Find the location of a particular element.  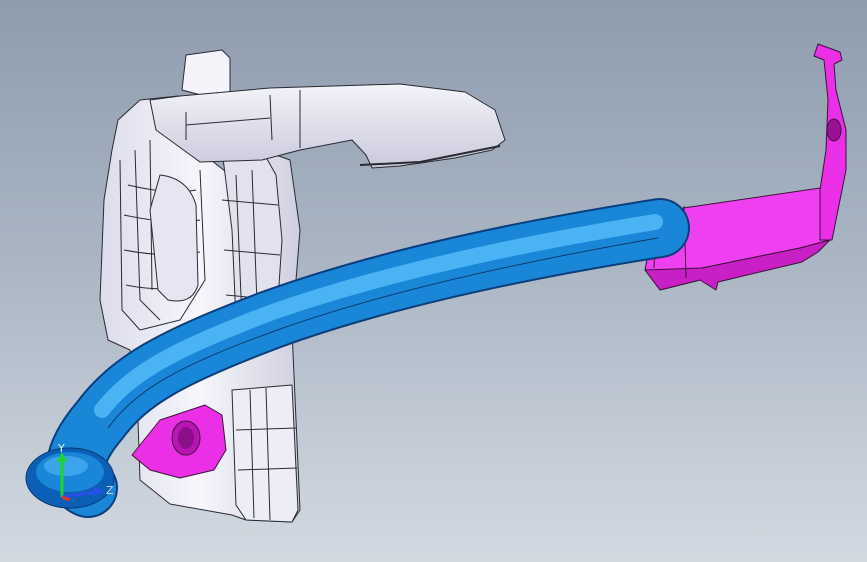

bracket-lower-leg is located at coordinates (265, 453).